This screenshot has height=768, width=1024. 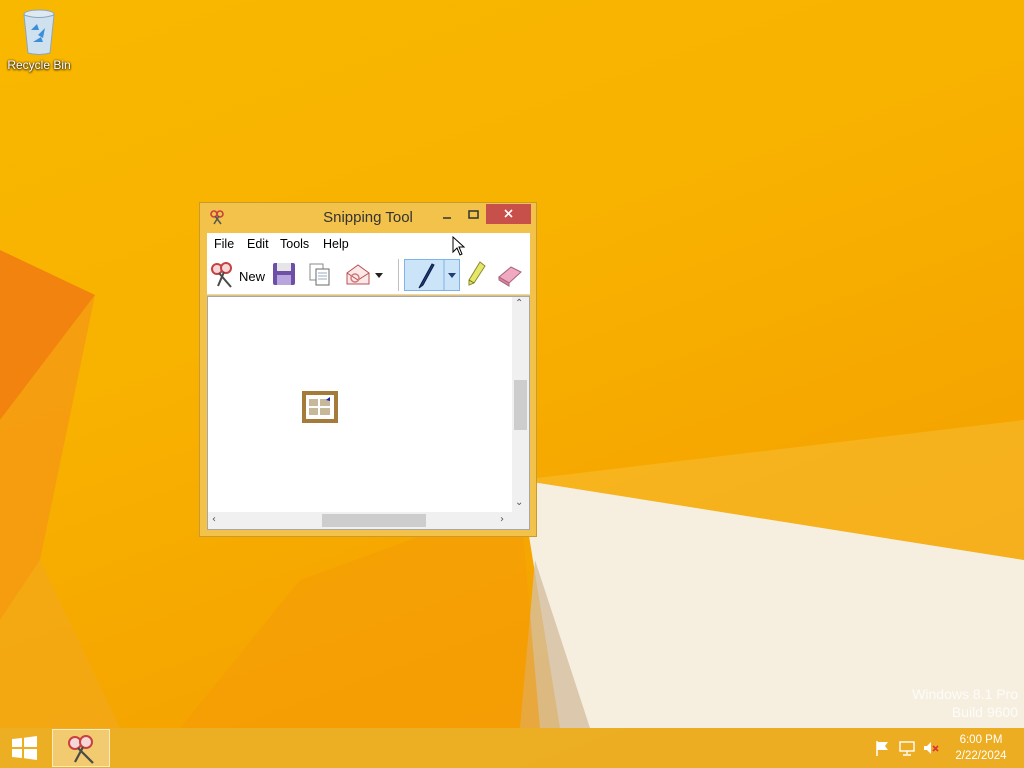 I want to click on toolbar: New, so click(x=368, y=275).